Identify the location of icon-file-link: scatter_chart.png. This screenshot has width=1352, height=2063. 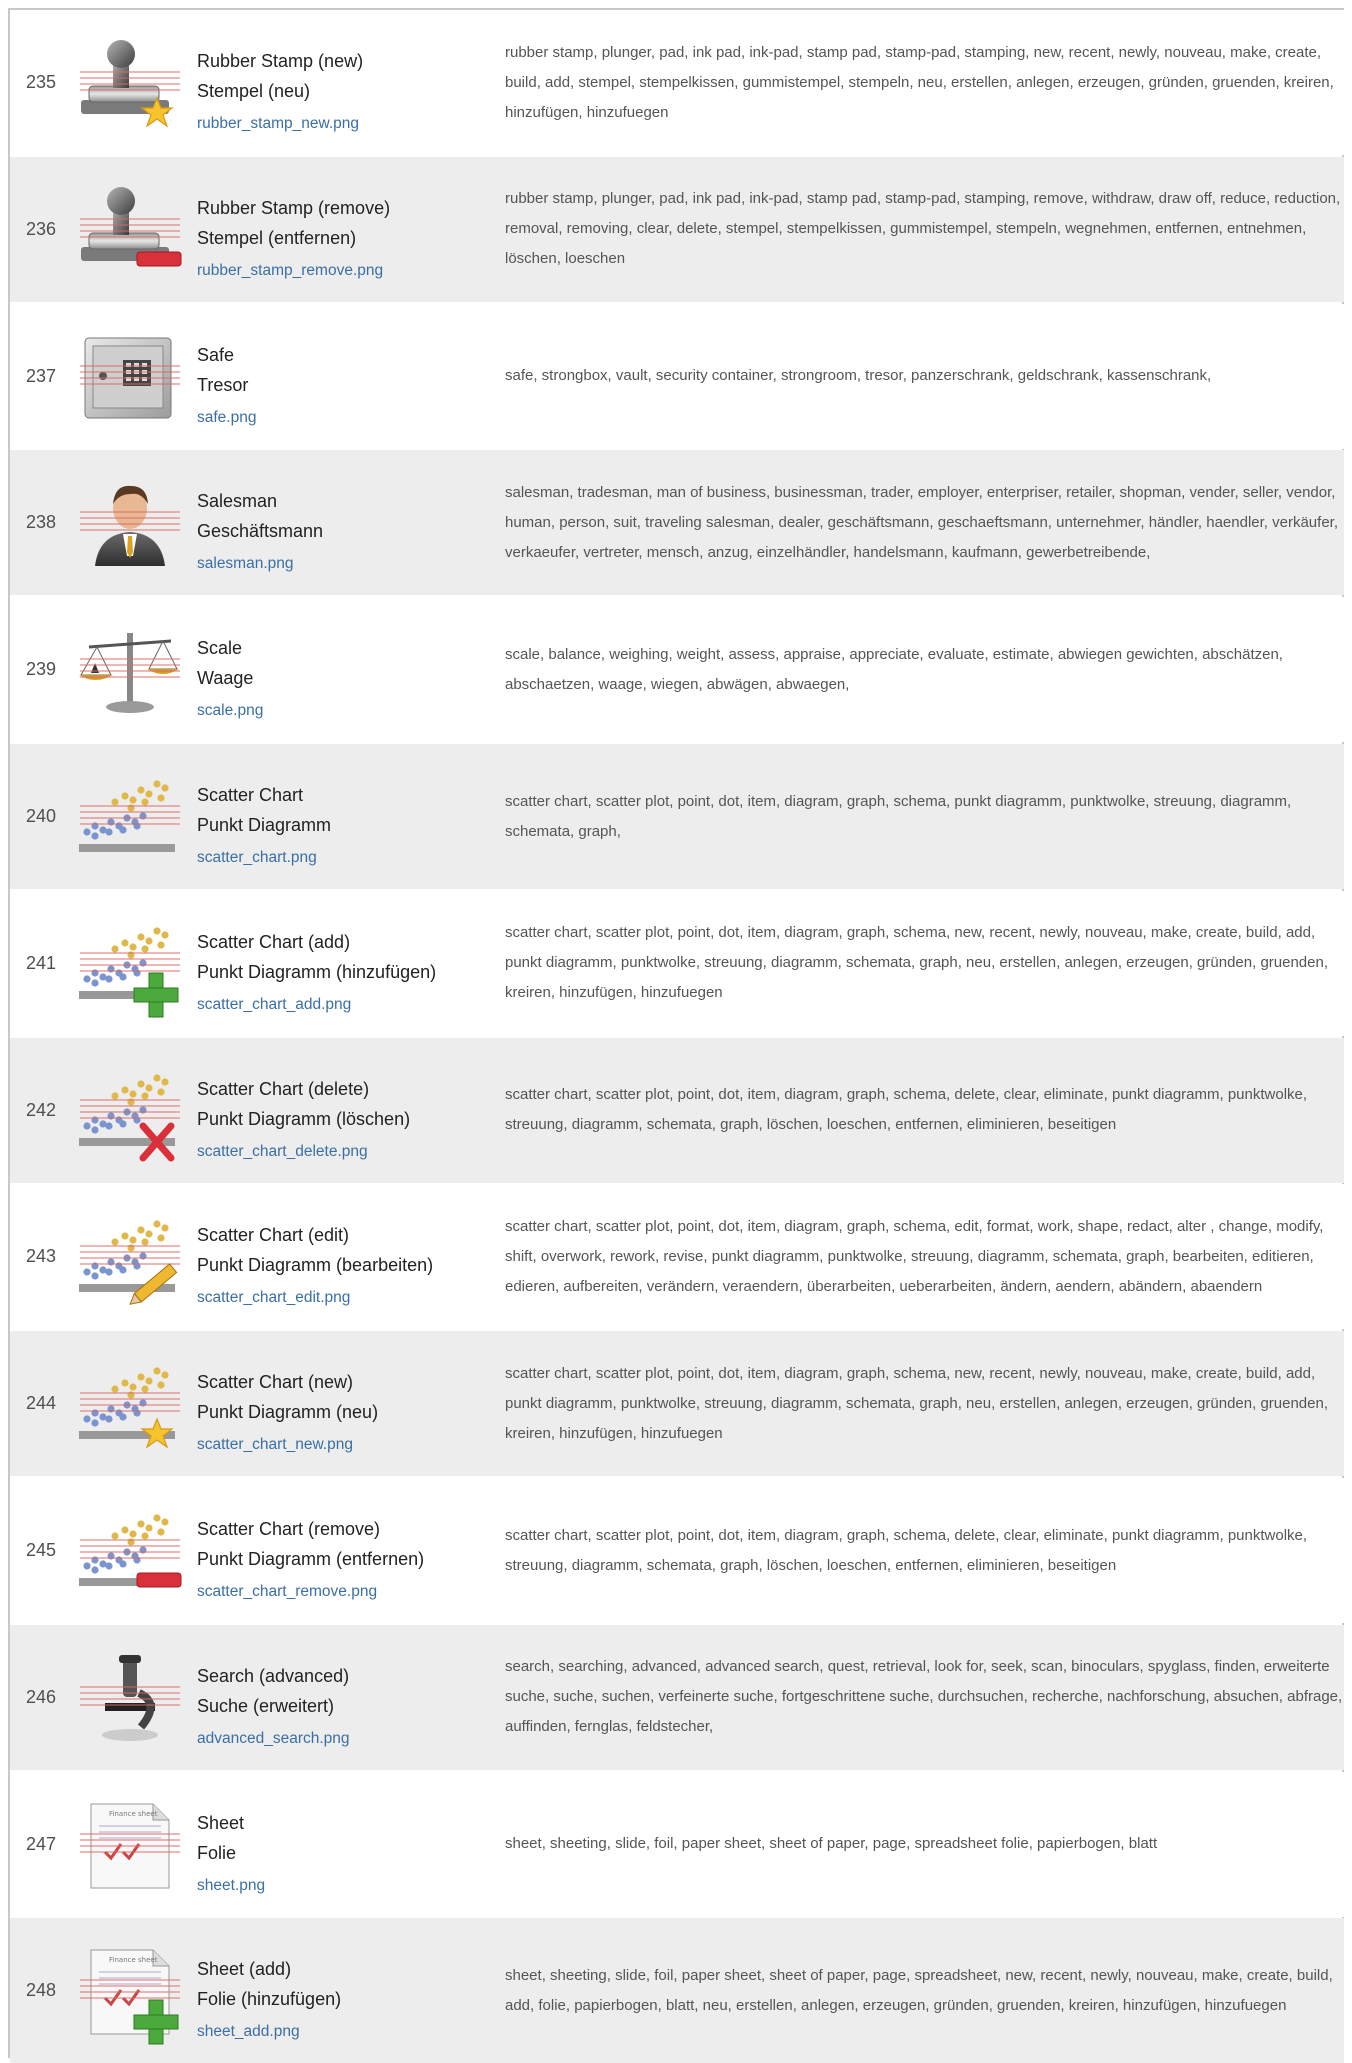
(347, 858).